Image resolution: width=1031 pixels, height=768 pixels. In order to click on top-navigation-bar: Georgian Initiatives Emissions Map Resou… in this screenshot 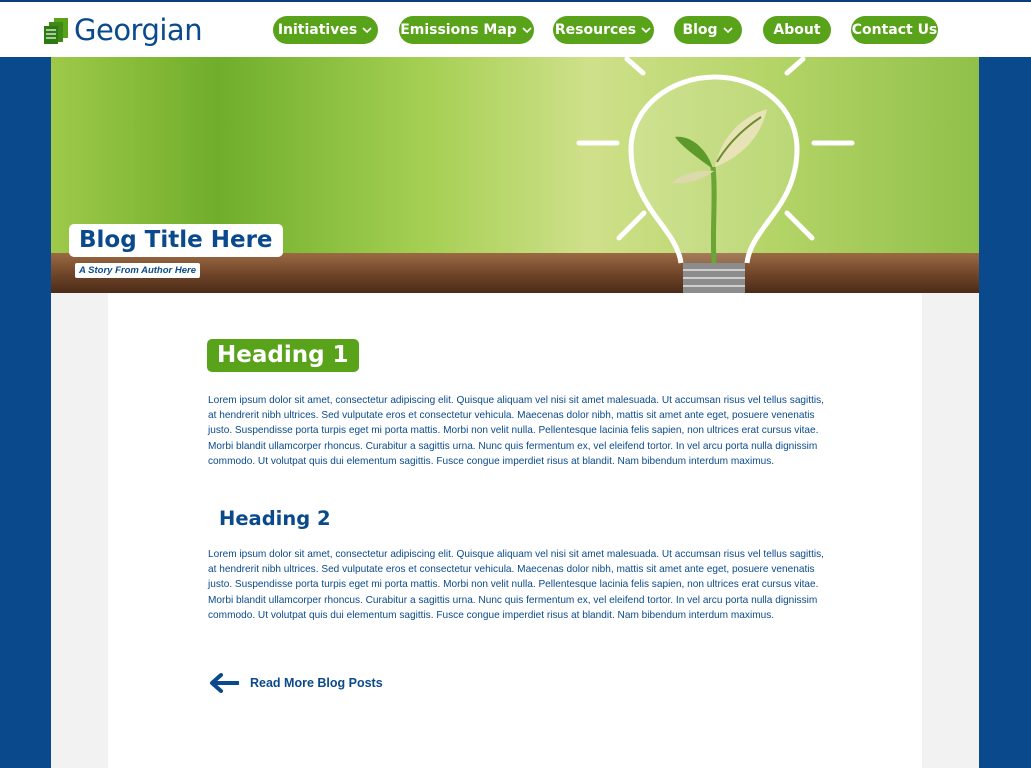, I will do `click(515, 28)`.